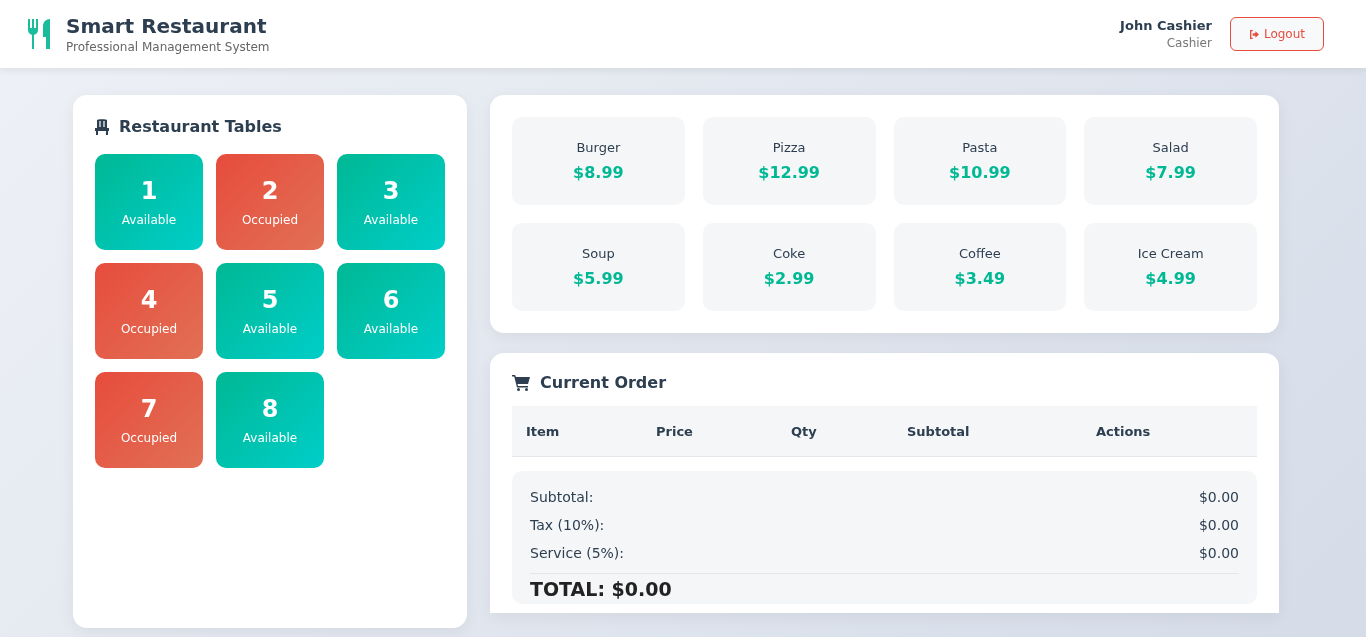  Describe the element at coordinates (391, 311) in the screenshot. I see `table-tile: 6 Available` at that location.